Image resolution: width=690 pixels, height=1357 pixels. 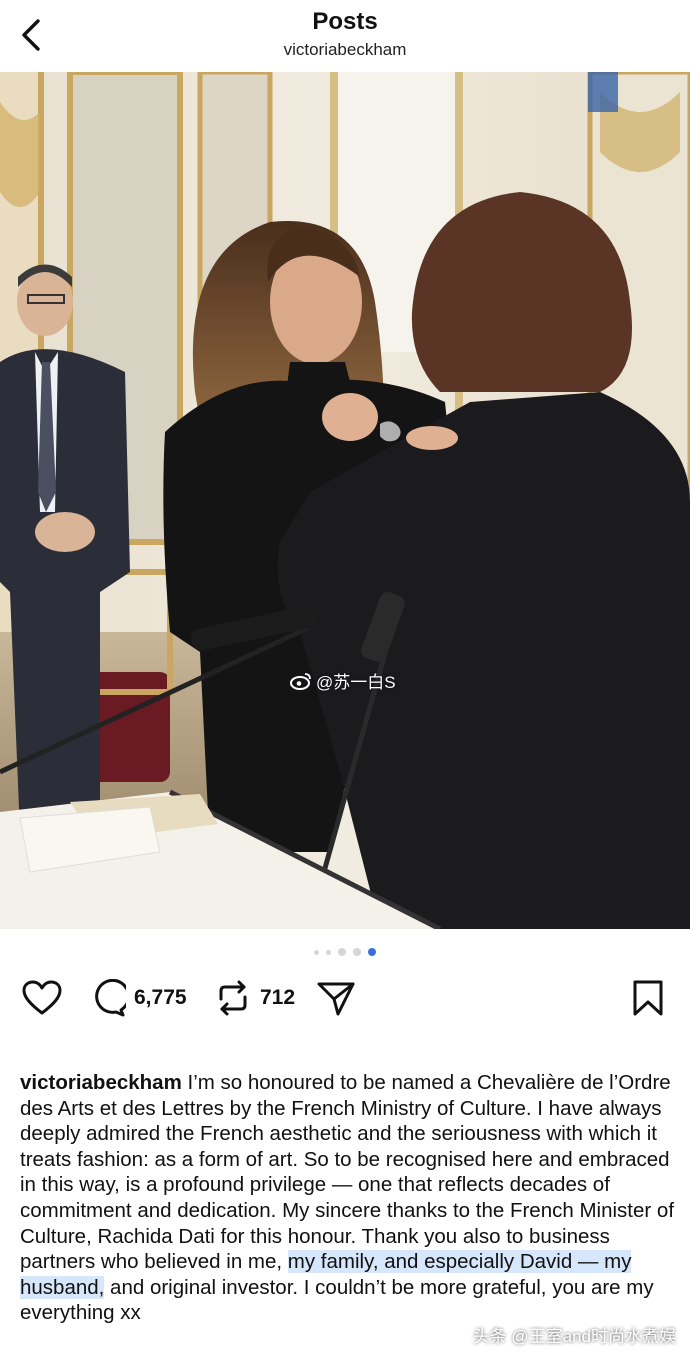 I want to click on photo-watermark: @苏一白S, so click(x=343, y=680).